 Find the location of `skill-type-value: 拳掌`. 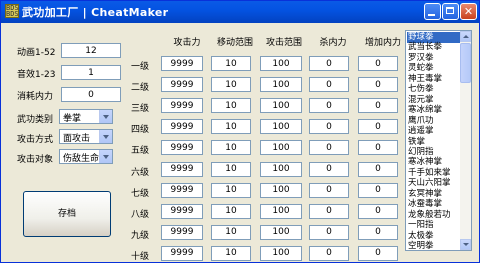

skill-type-value: 拳掌 is located at coordinates (72, 119).